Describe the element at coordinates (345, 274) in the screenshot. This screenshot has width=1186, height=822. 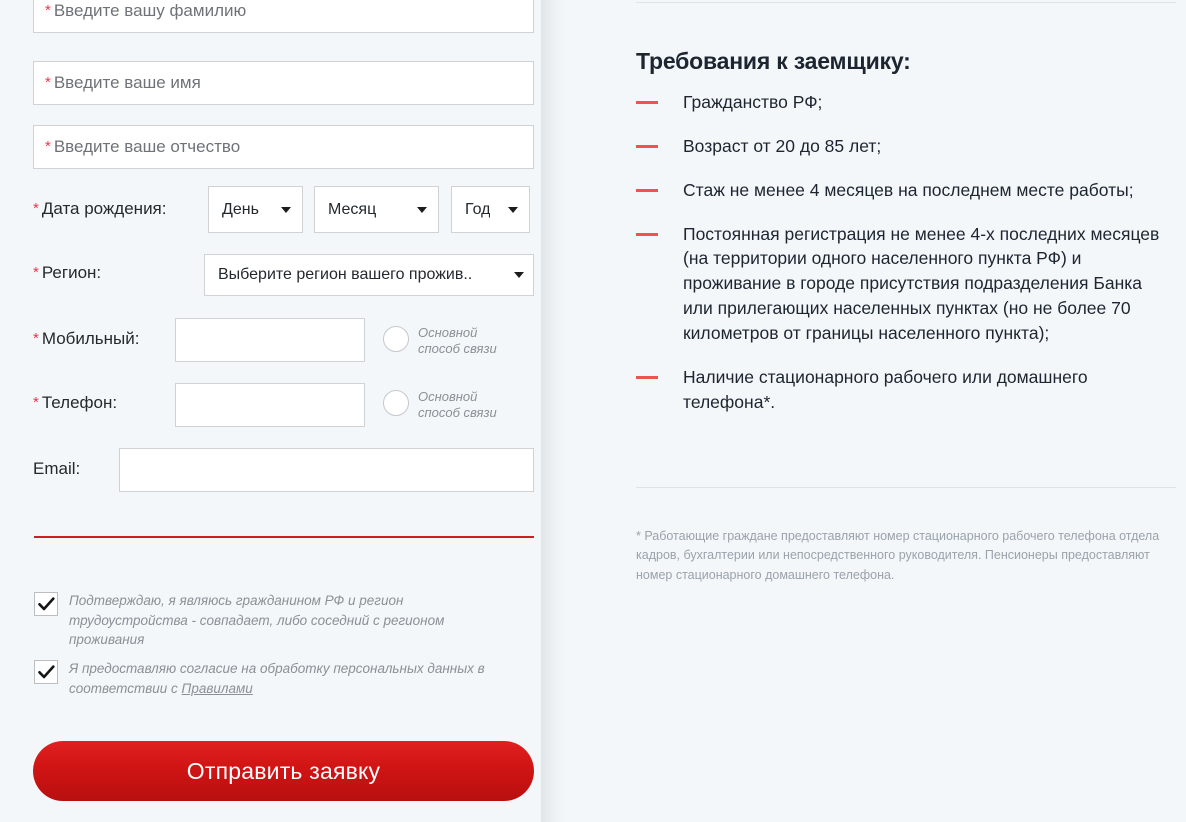
I see `region-select-value: Выберите регион вашего прожив..` at that location.